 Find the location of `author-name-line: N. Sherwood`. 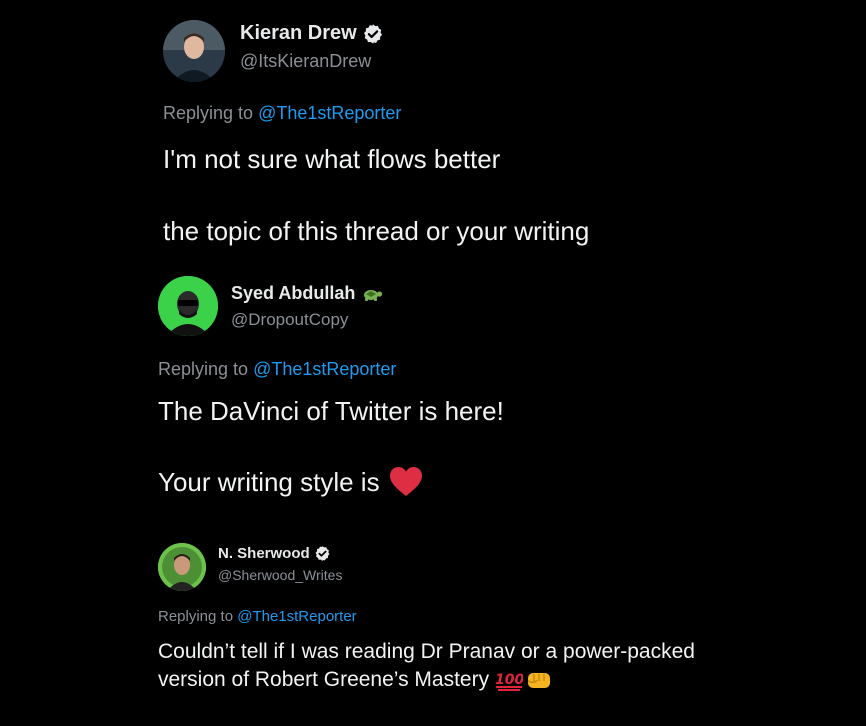

author-name-line: N. Sherwood is located at coordinates (274, 553).